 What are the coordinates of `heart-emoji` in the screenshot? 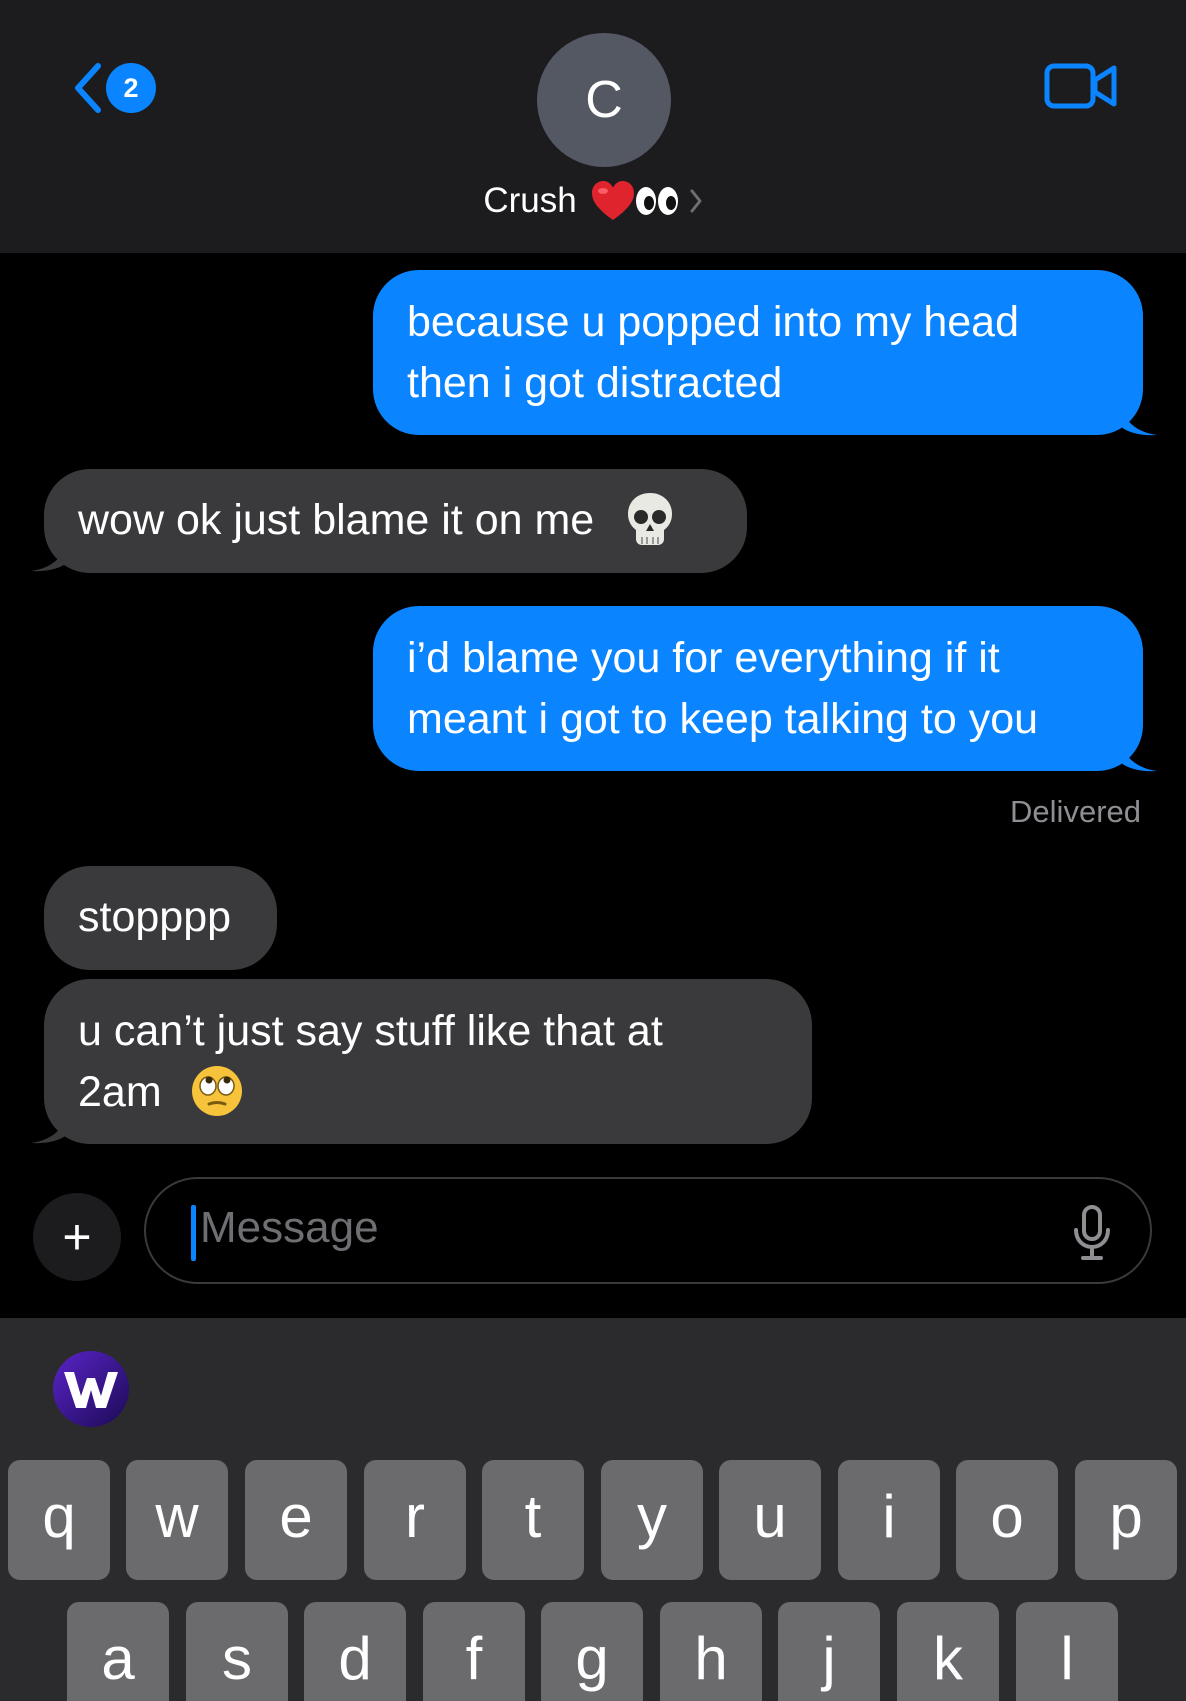 It's located at (612, 200).